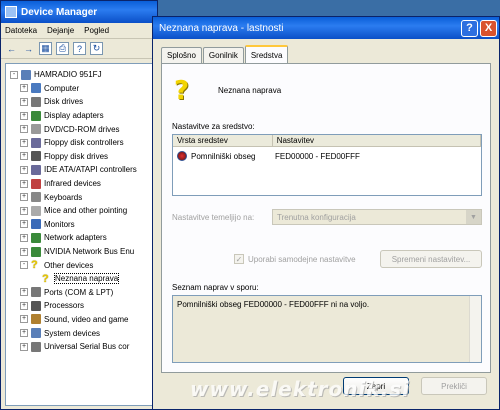  I want to click on tree-node: + NVIDIA Network Bus Enu, so click(82, 252).